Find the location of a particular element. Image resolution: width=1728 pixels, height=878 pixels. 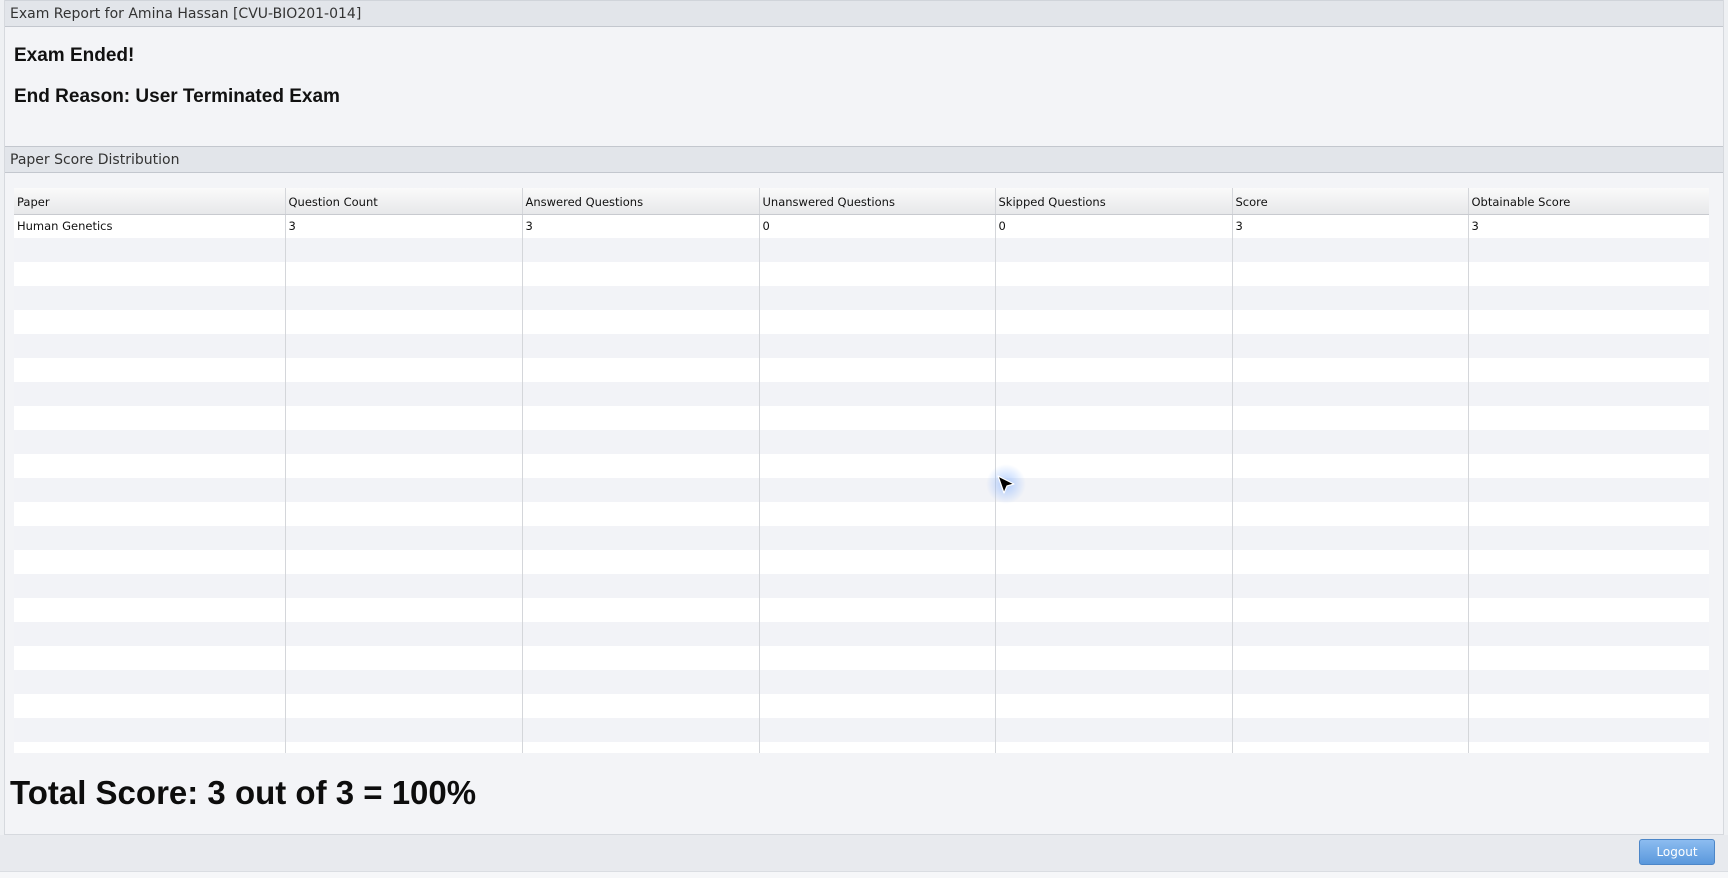

column-header-answered-questions: Answered Questions is located at coordinates (641, 201).